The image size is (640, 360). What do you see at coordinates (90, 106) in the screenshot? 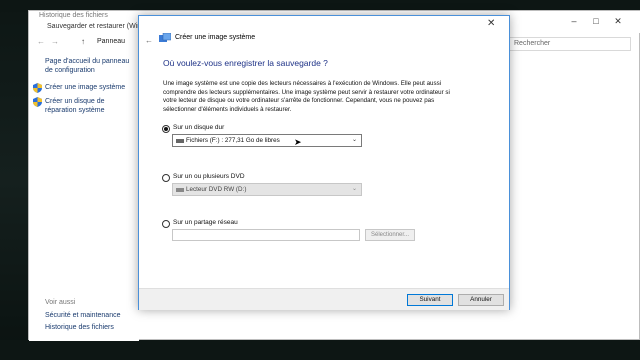
I see `sidebar-item-create-disk: Créer un disque de réparation système` at bounding box center [90, 106].